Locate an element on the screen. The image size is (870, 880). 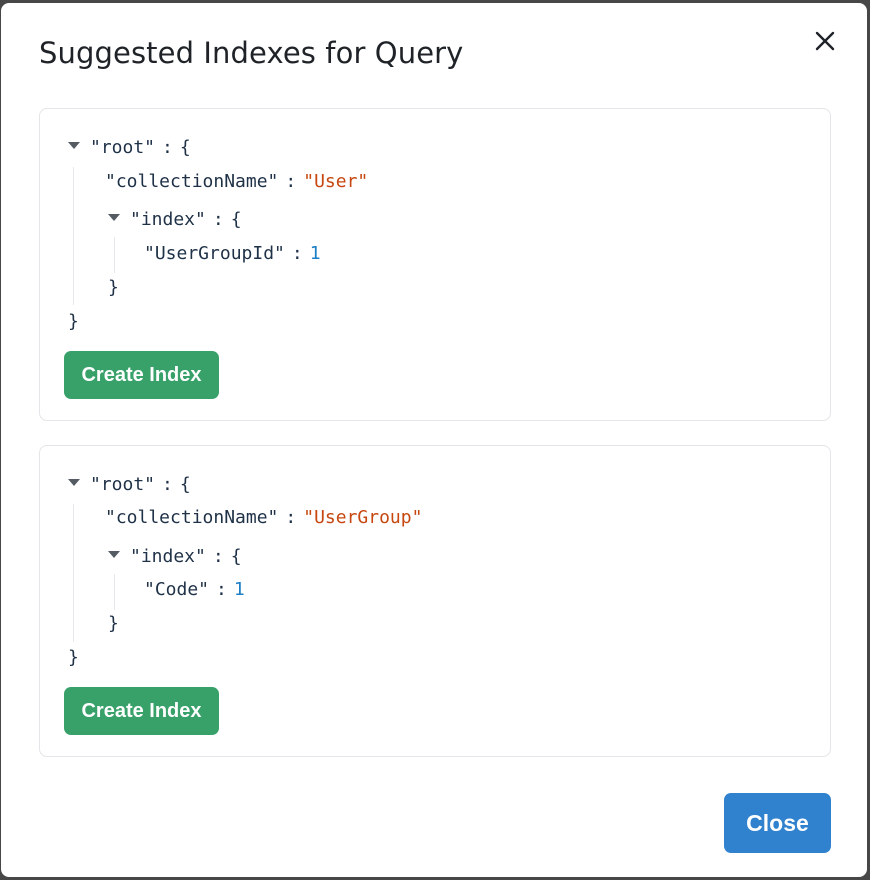
json-field-line: "Code":1 is located at coordinates (194, 590).